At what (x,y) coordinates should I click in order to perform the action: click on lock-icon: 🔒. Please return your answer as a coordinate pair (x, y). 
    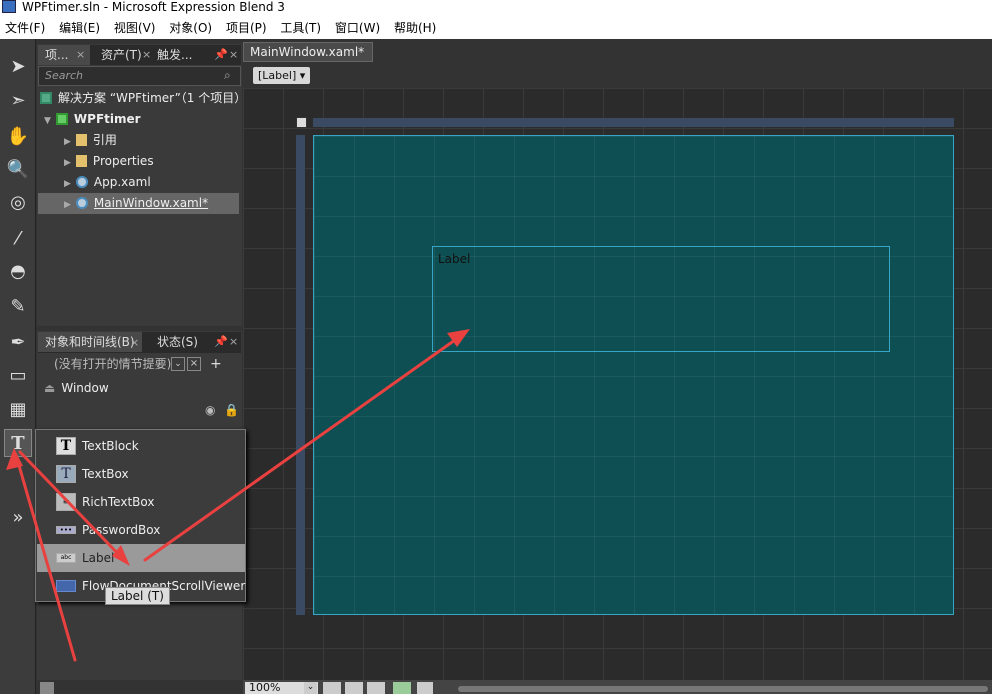
    Looking at the image, I should click on (231, 410).